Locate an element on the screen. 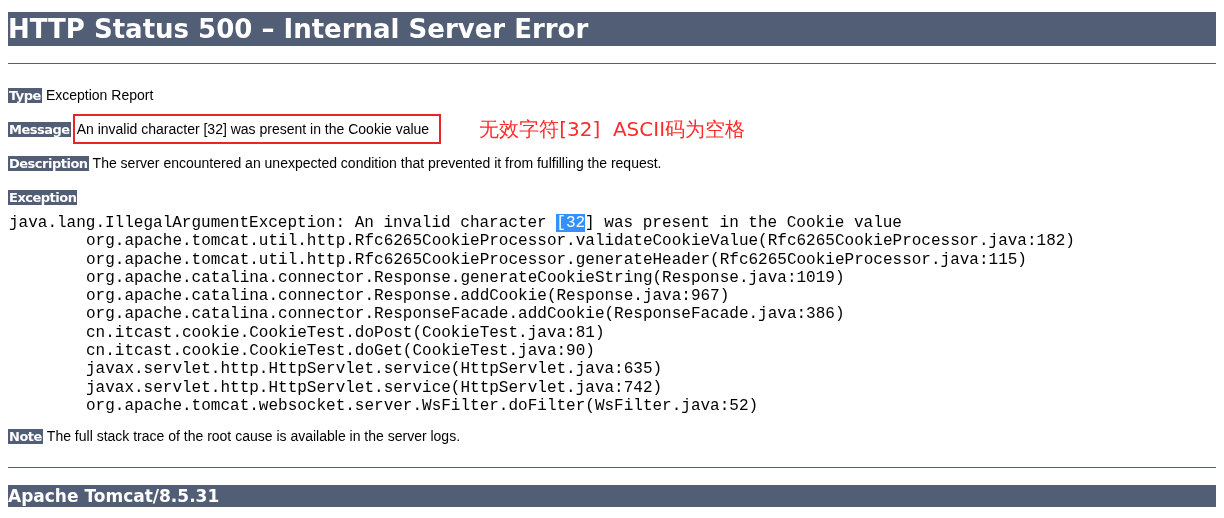 This screenshot has height=518, width=1224. field-label: Type is located at coordinates (25, 95).